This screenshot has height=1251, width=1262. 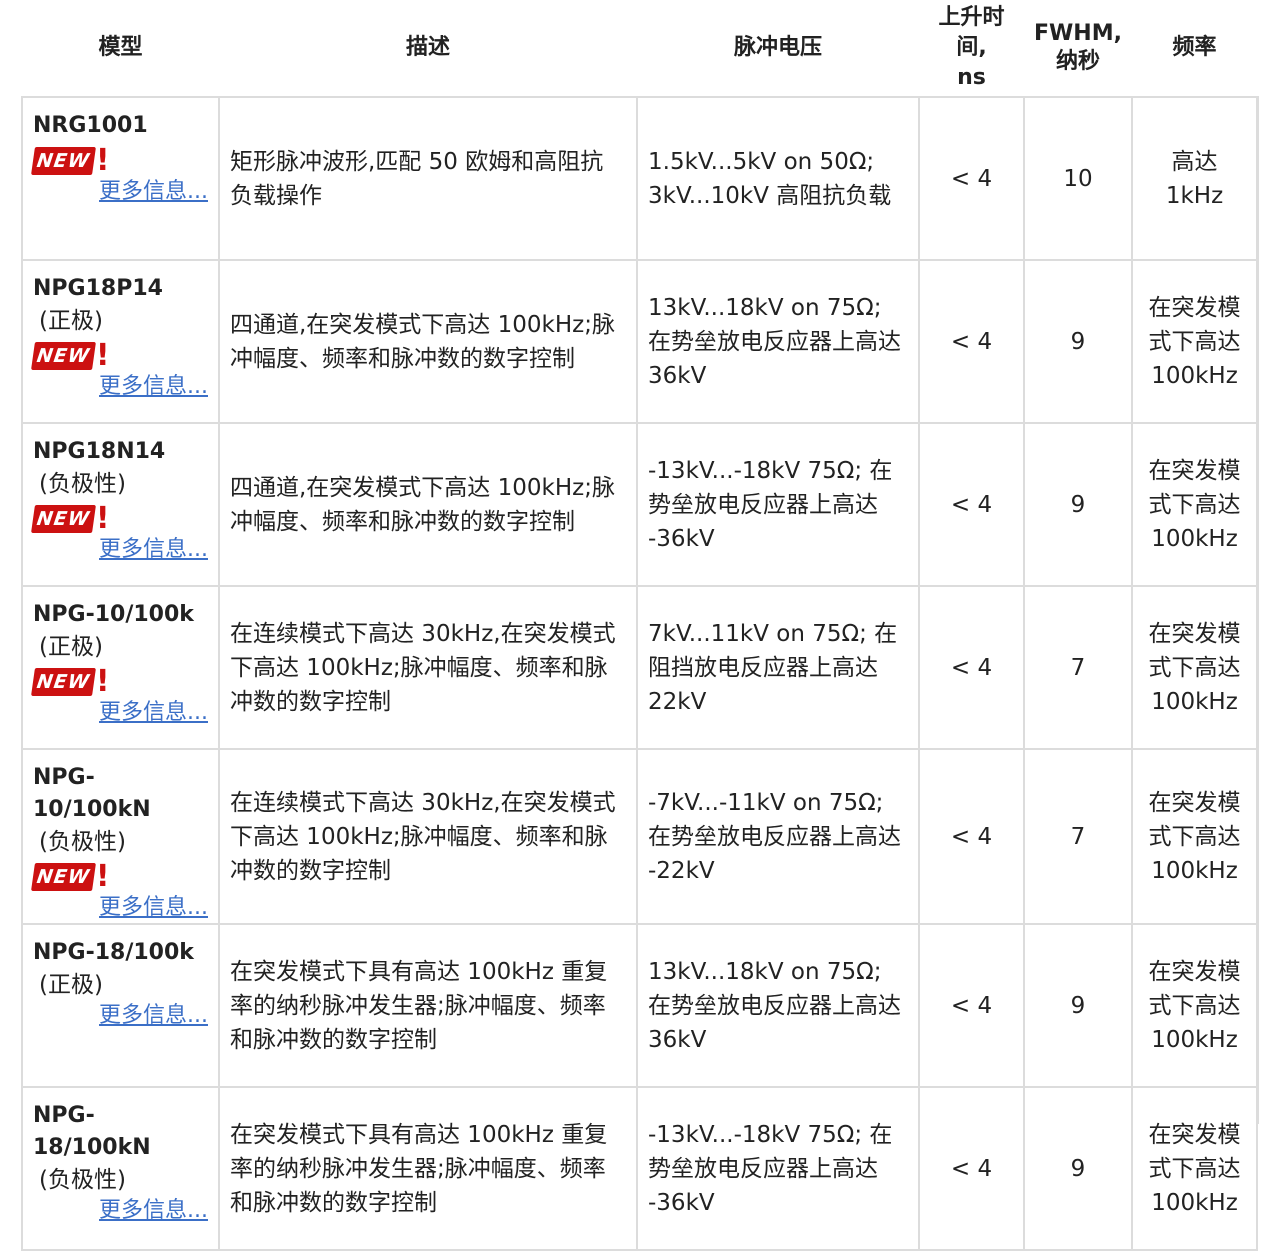 I want to click on table-right-border, so click(x=1259, y=610).